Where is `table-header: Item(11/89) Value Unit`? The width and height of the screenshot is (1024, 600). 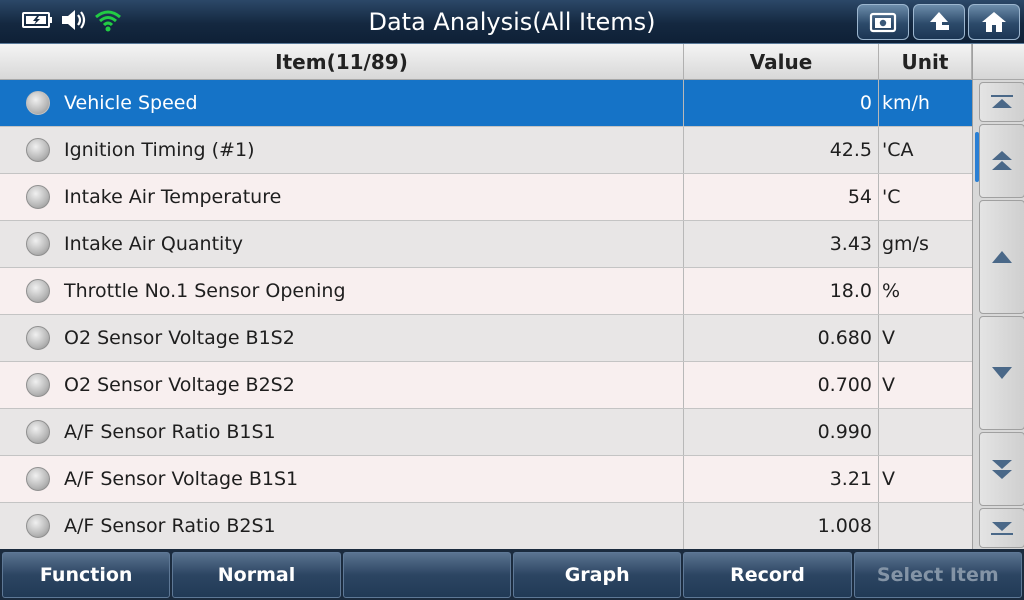 table-header: Item(11/89) Value Unit is located at coordinates (486, 62).